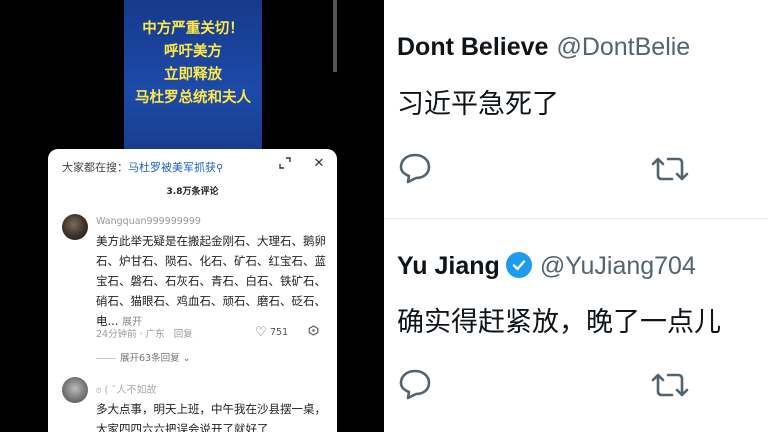  I want to click on video-caption-line: 呼吁美方, so click(193, 52).